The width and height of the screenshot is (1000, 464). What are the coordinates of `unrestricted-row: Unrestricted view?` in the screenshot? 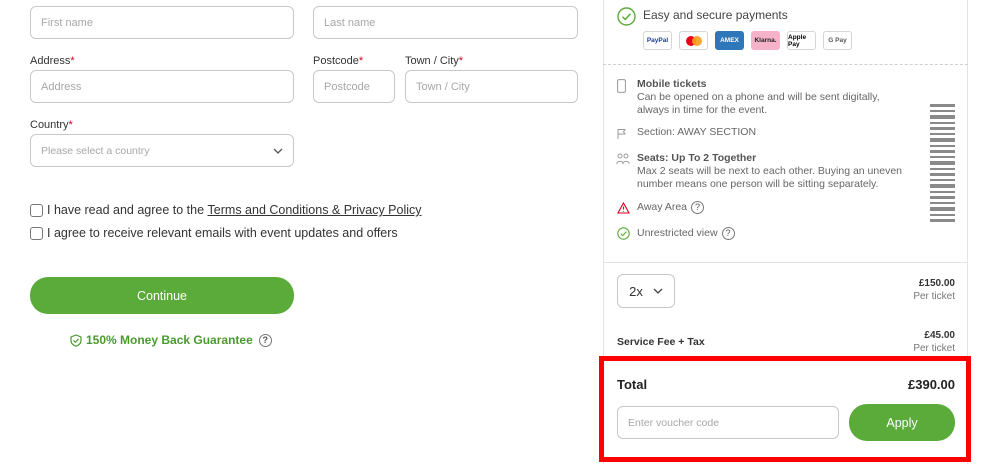 It's located at (686, 233).